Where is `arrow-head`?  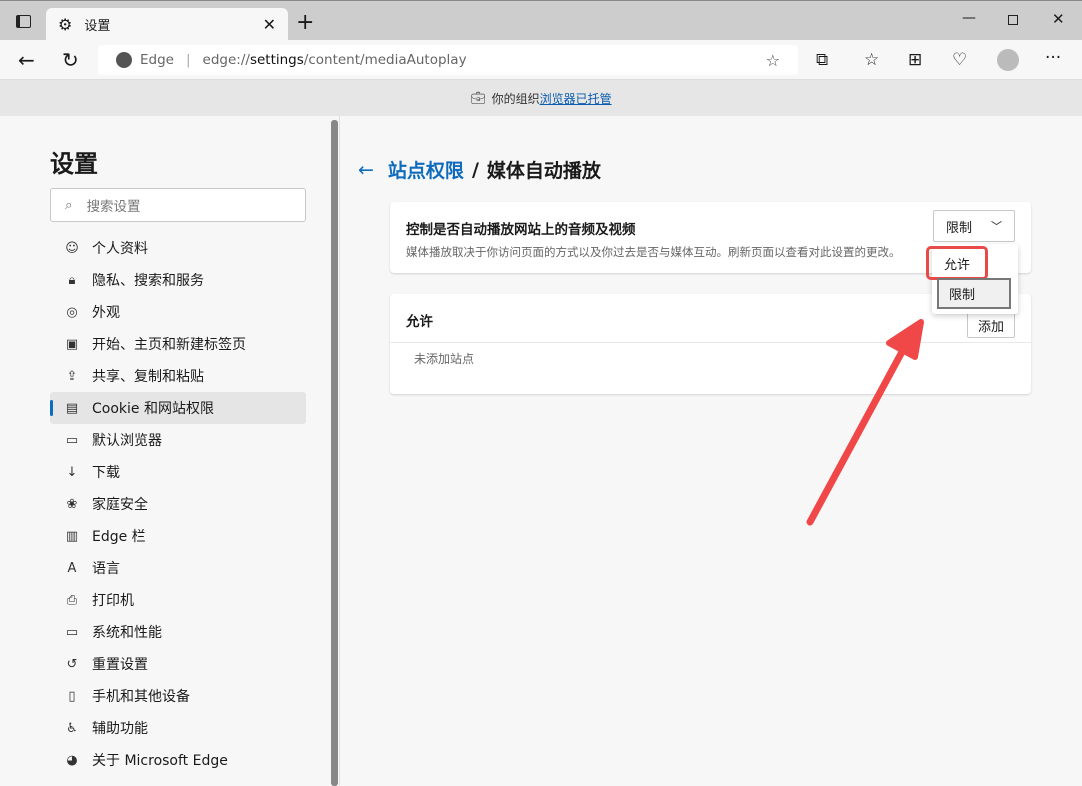 arrow-head is located at coordinates (905, 339).